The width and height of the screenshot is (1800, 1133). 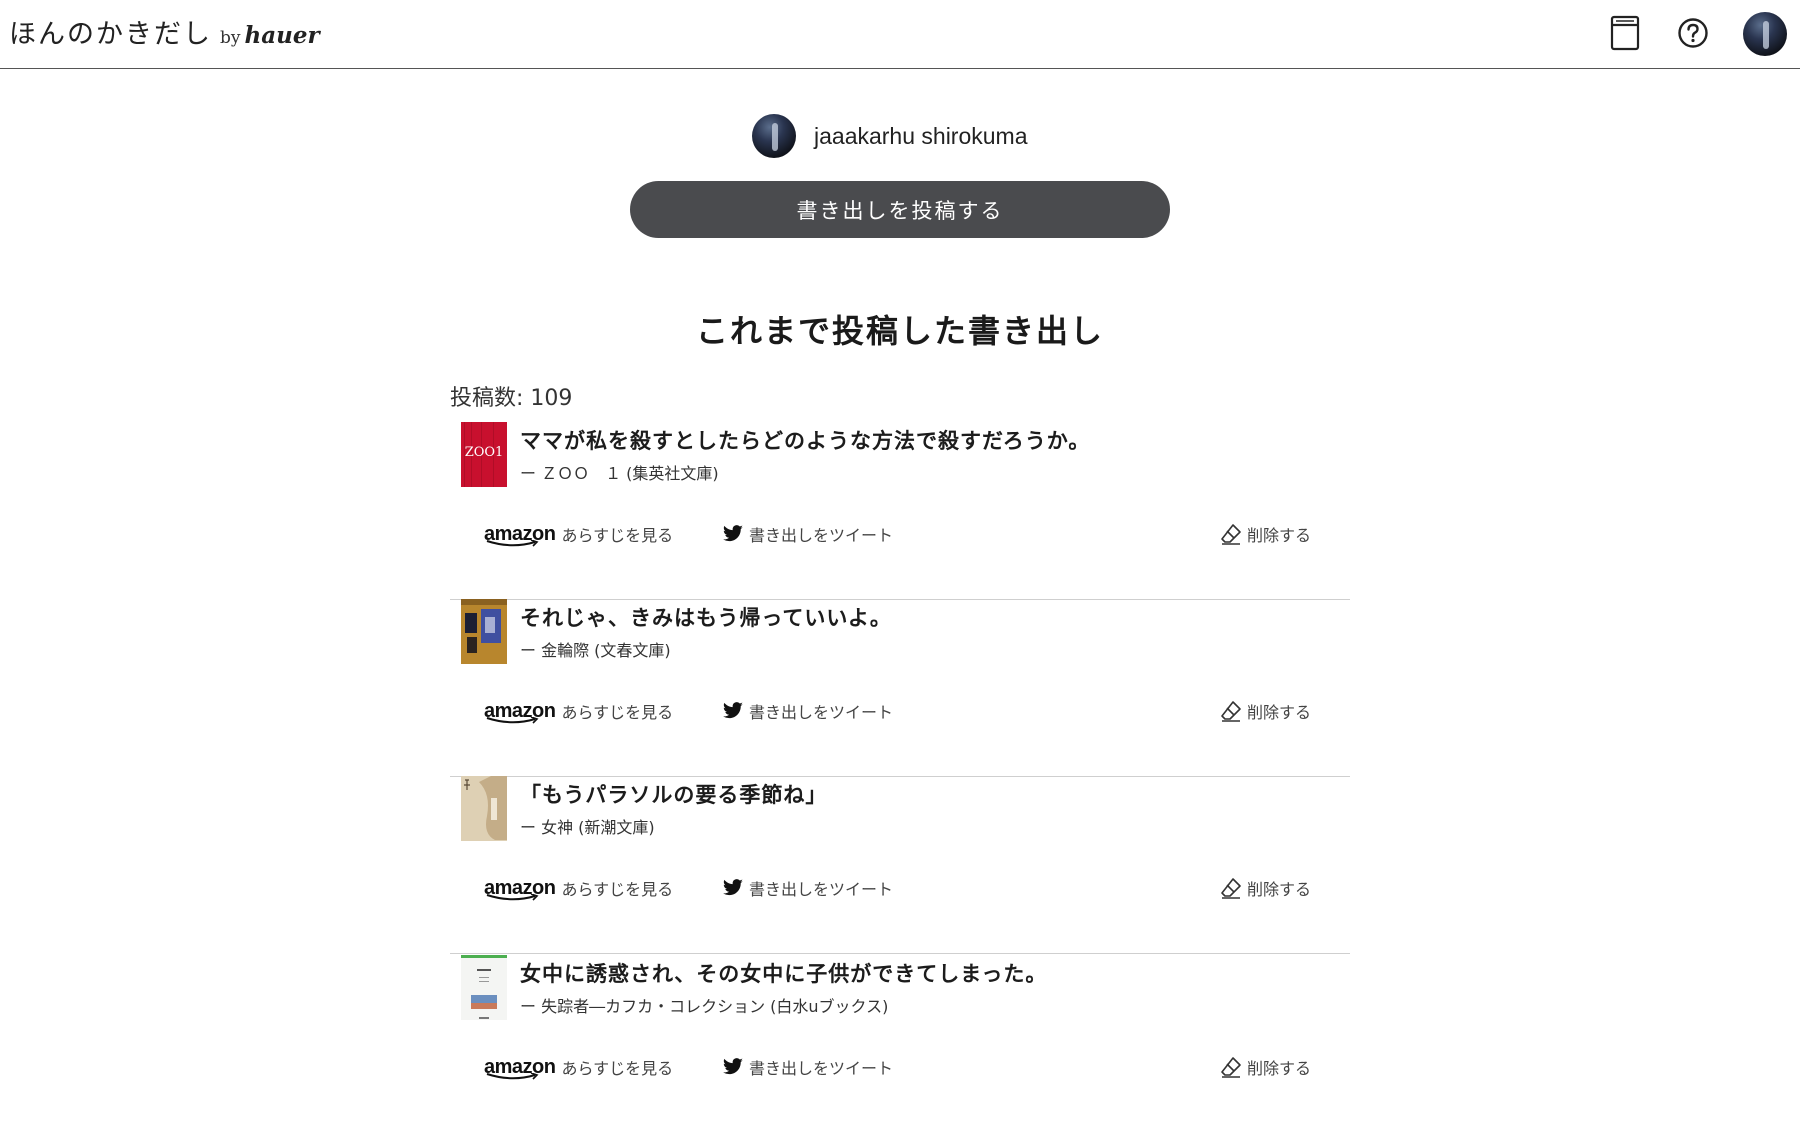 What do you see at coordinates (774, 136) in the screenshot?
I see `profile-avatar` at bounding box center [774, 136].